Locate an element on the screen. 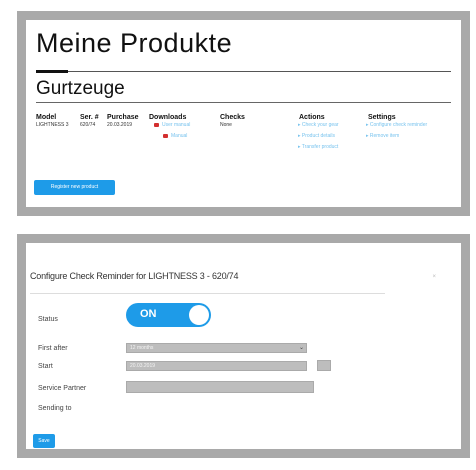  status-label: Status is located at coordinates (48, 319).